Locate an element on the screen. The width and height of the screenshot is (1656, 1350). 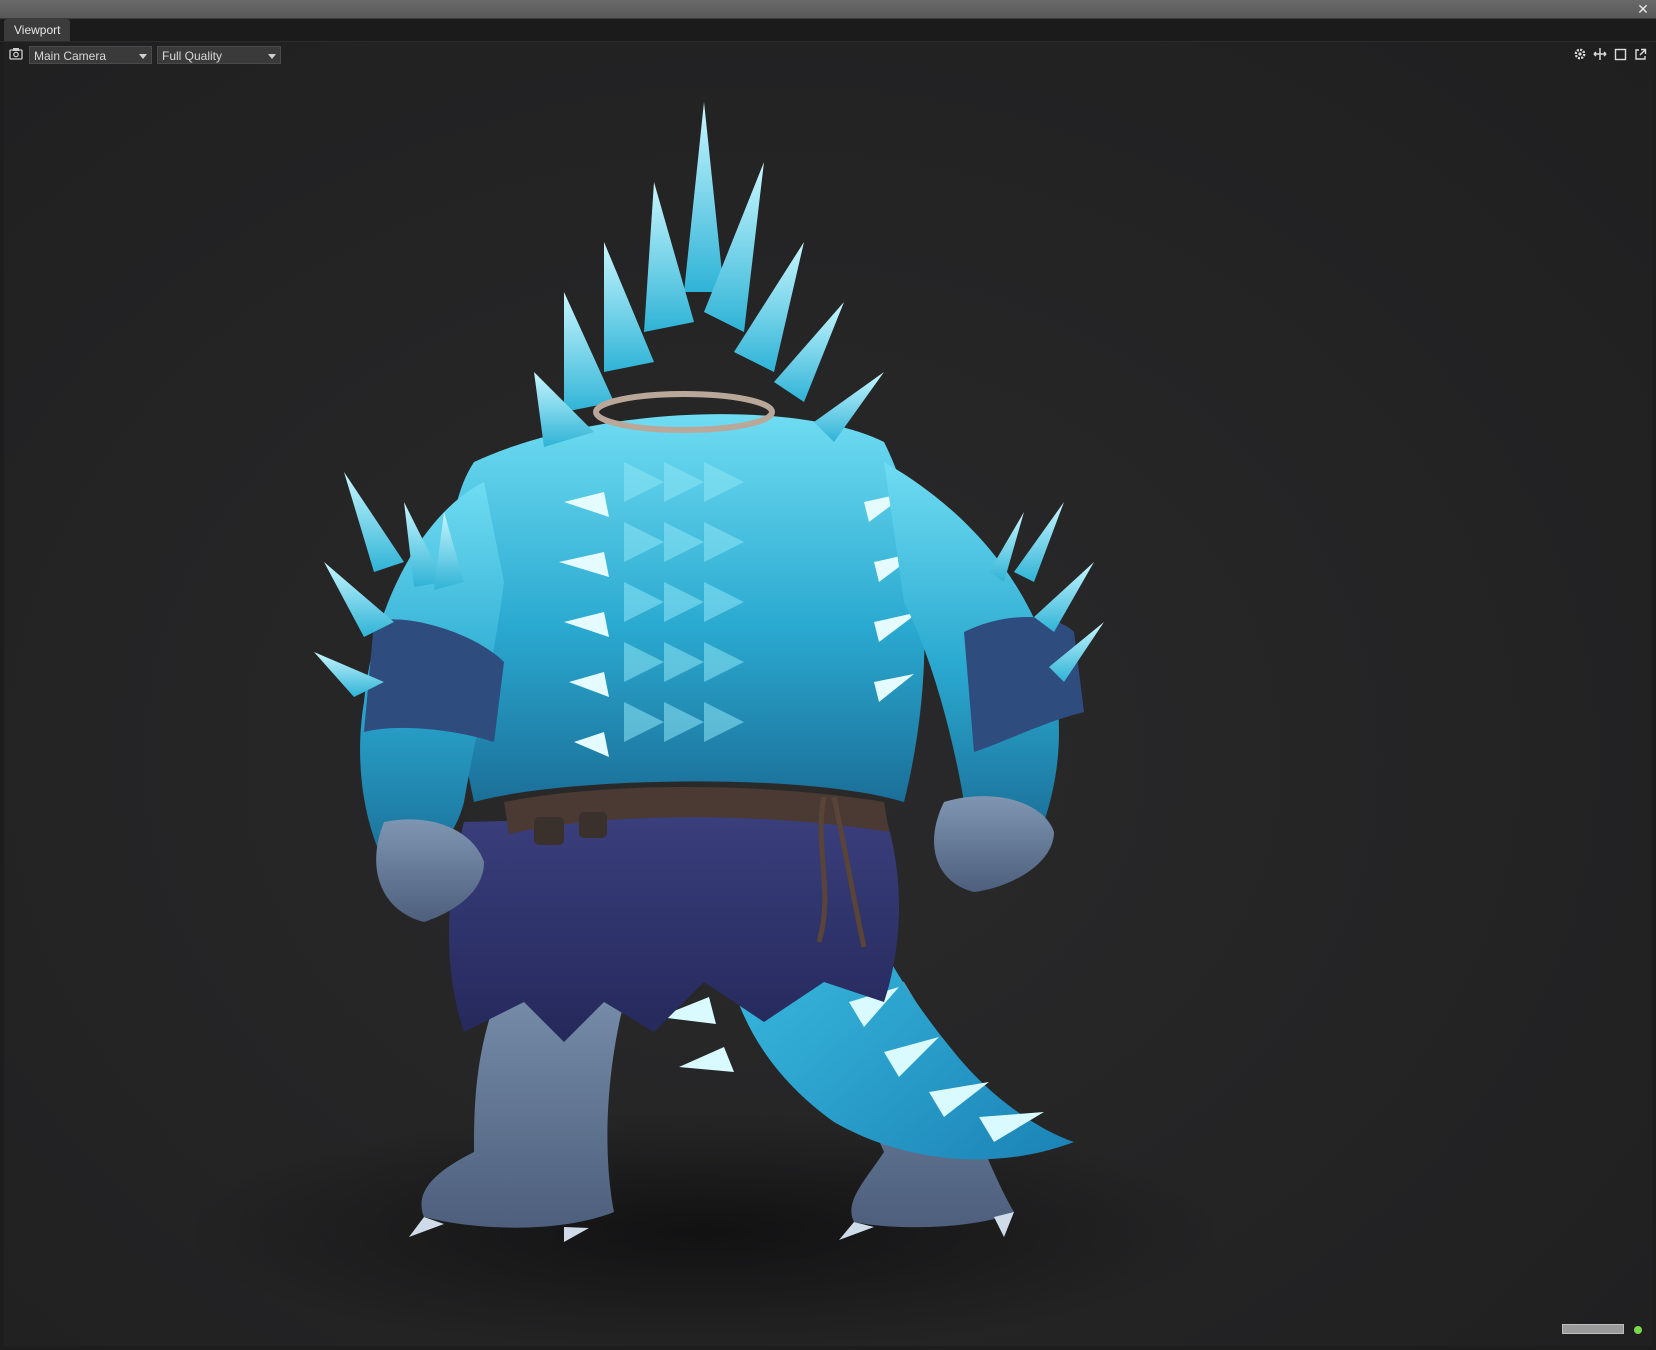
status-indicator is located at coordinates (1638, 1330).